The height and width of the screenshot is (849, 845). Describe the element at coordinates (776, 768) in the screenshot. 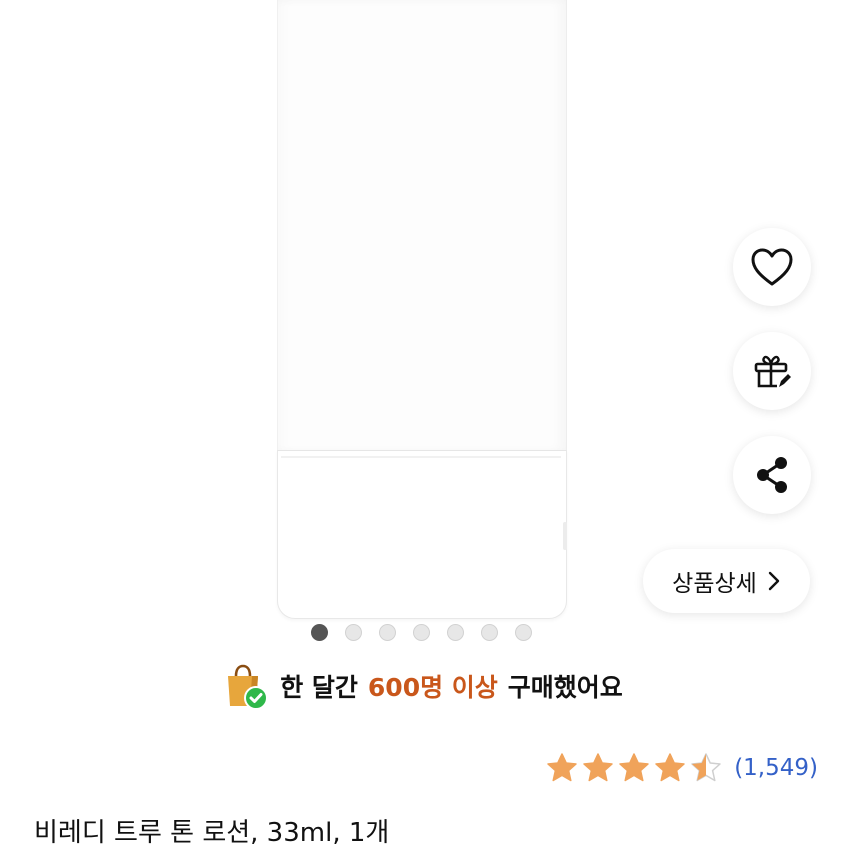

I see `review-count: (1,549)` at that location.